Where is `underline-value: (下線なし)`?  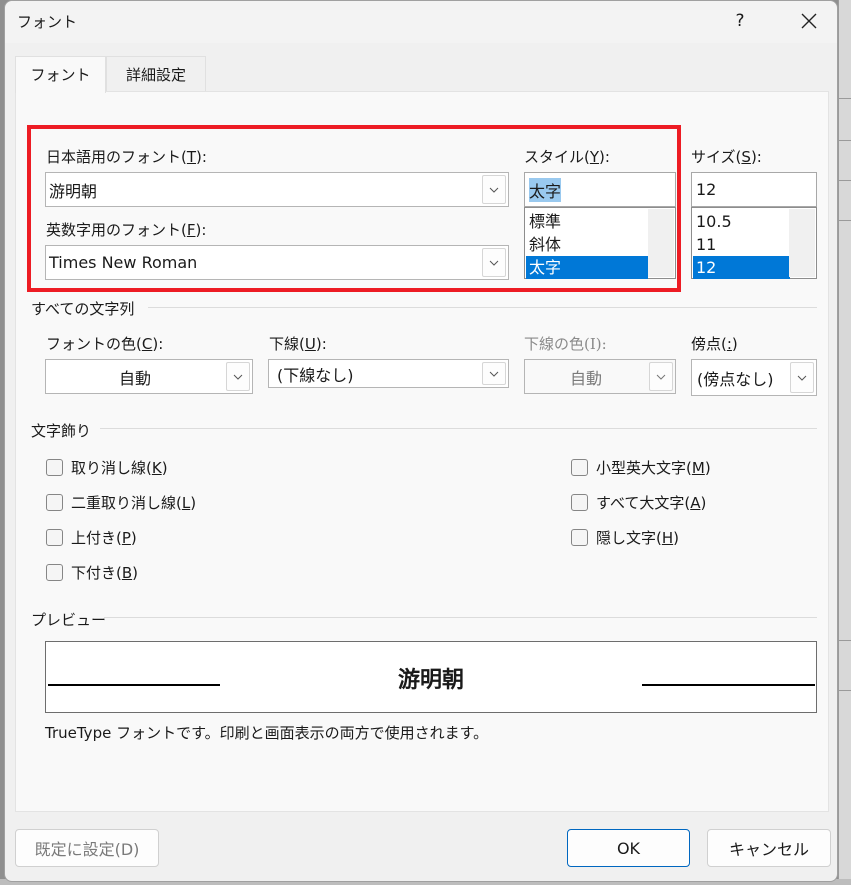 underline-value: (下線なし) is located at coordinates (315, 375).